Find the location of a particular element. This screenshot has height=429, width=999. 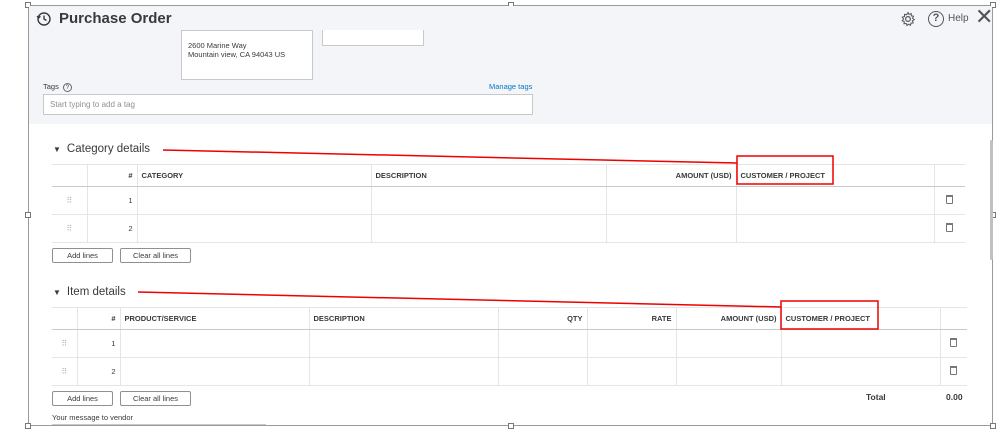

resize-handle-left is located at coordinates (28, 215).